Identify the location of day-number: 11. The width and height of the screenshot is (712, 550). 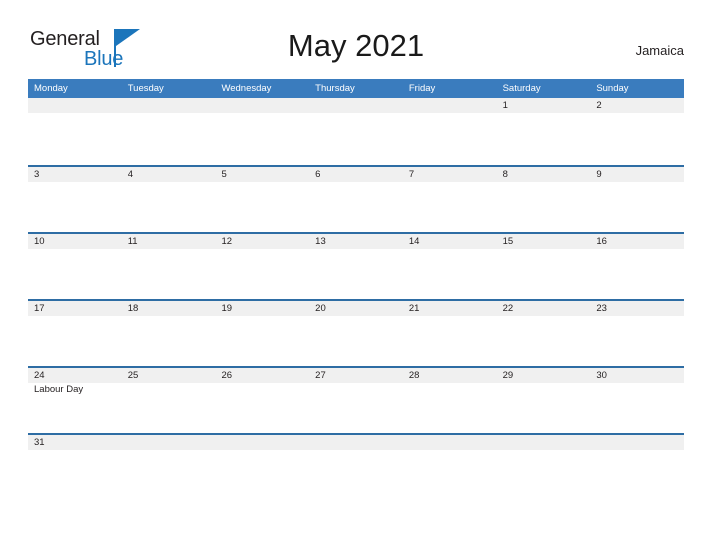
(132, 241).